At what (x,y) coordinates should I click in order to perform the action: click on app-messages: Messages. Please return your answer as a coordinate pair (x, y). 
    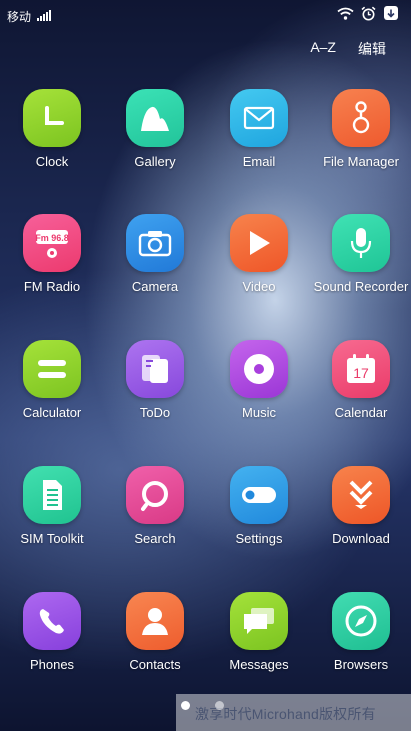
    Looking at the image, I should click on (259, 632).